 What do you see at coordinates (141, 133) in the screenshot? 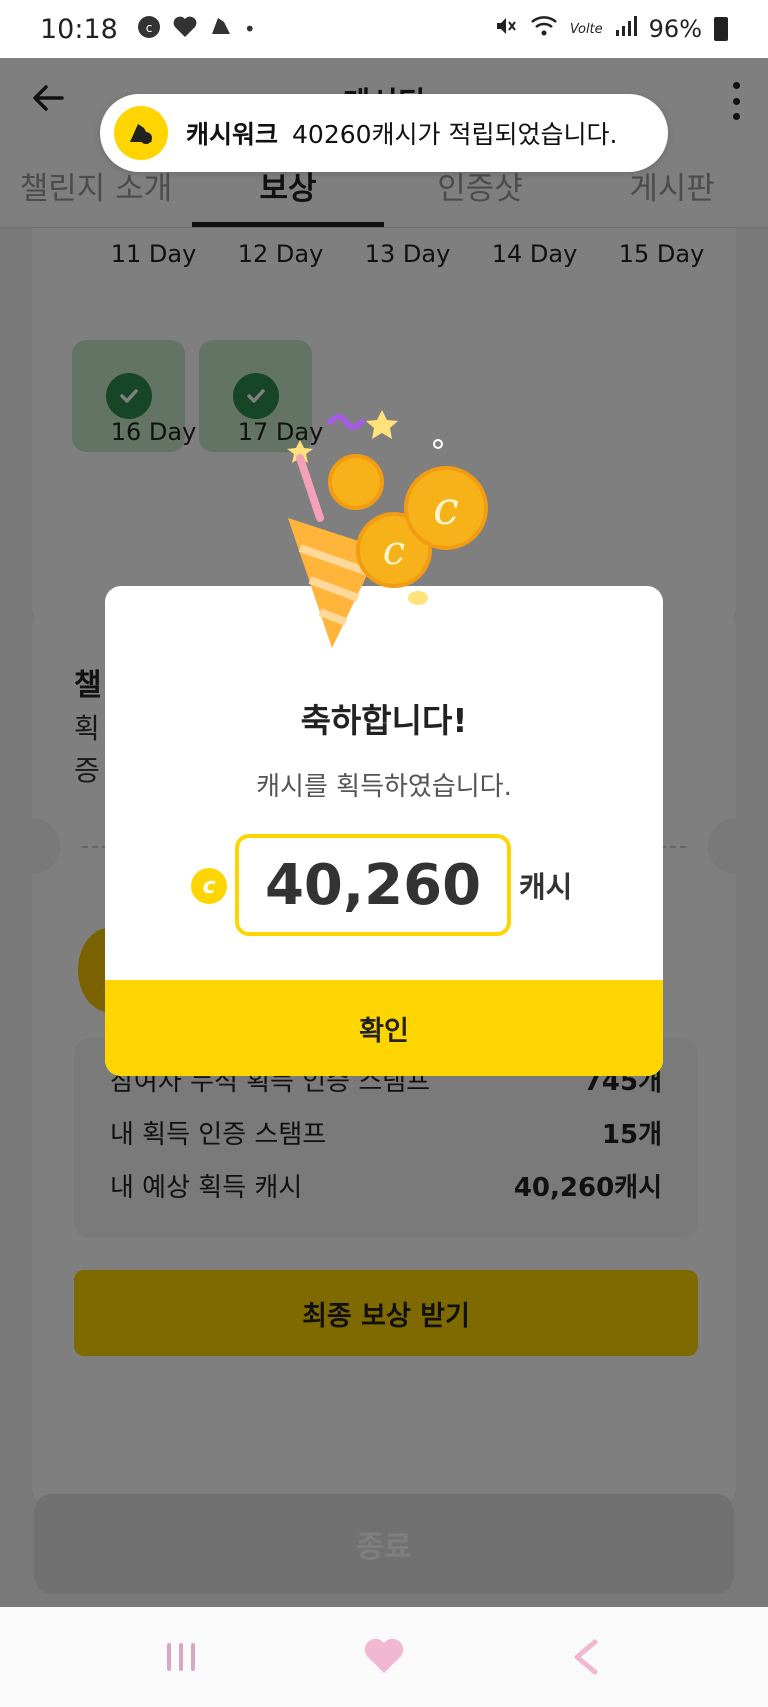
I see `cashwalk-logo-icon` at bounding box center [141, 133].